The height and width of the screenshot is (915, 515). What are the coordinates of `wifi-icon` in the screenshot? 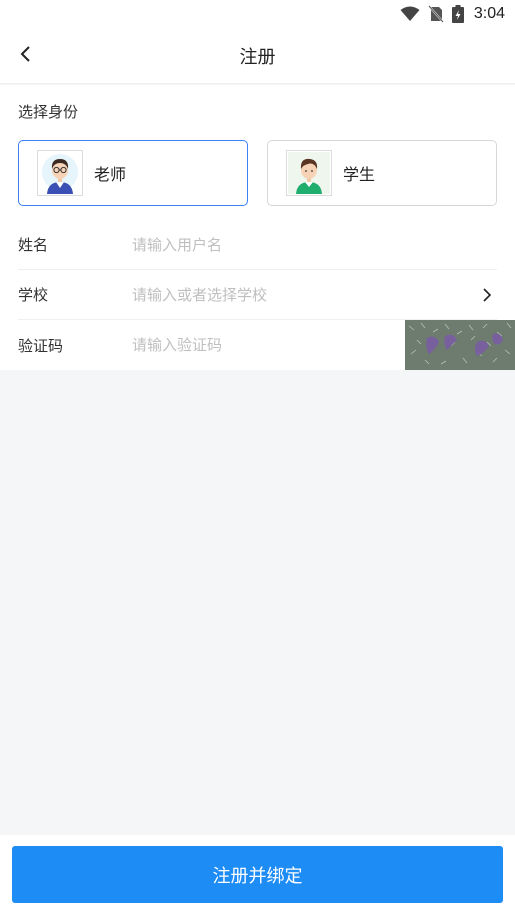 It's located at (410, 14).